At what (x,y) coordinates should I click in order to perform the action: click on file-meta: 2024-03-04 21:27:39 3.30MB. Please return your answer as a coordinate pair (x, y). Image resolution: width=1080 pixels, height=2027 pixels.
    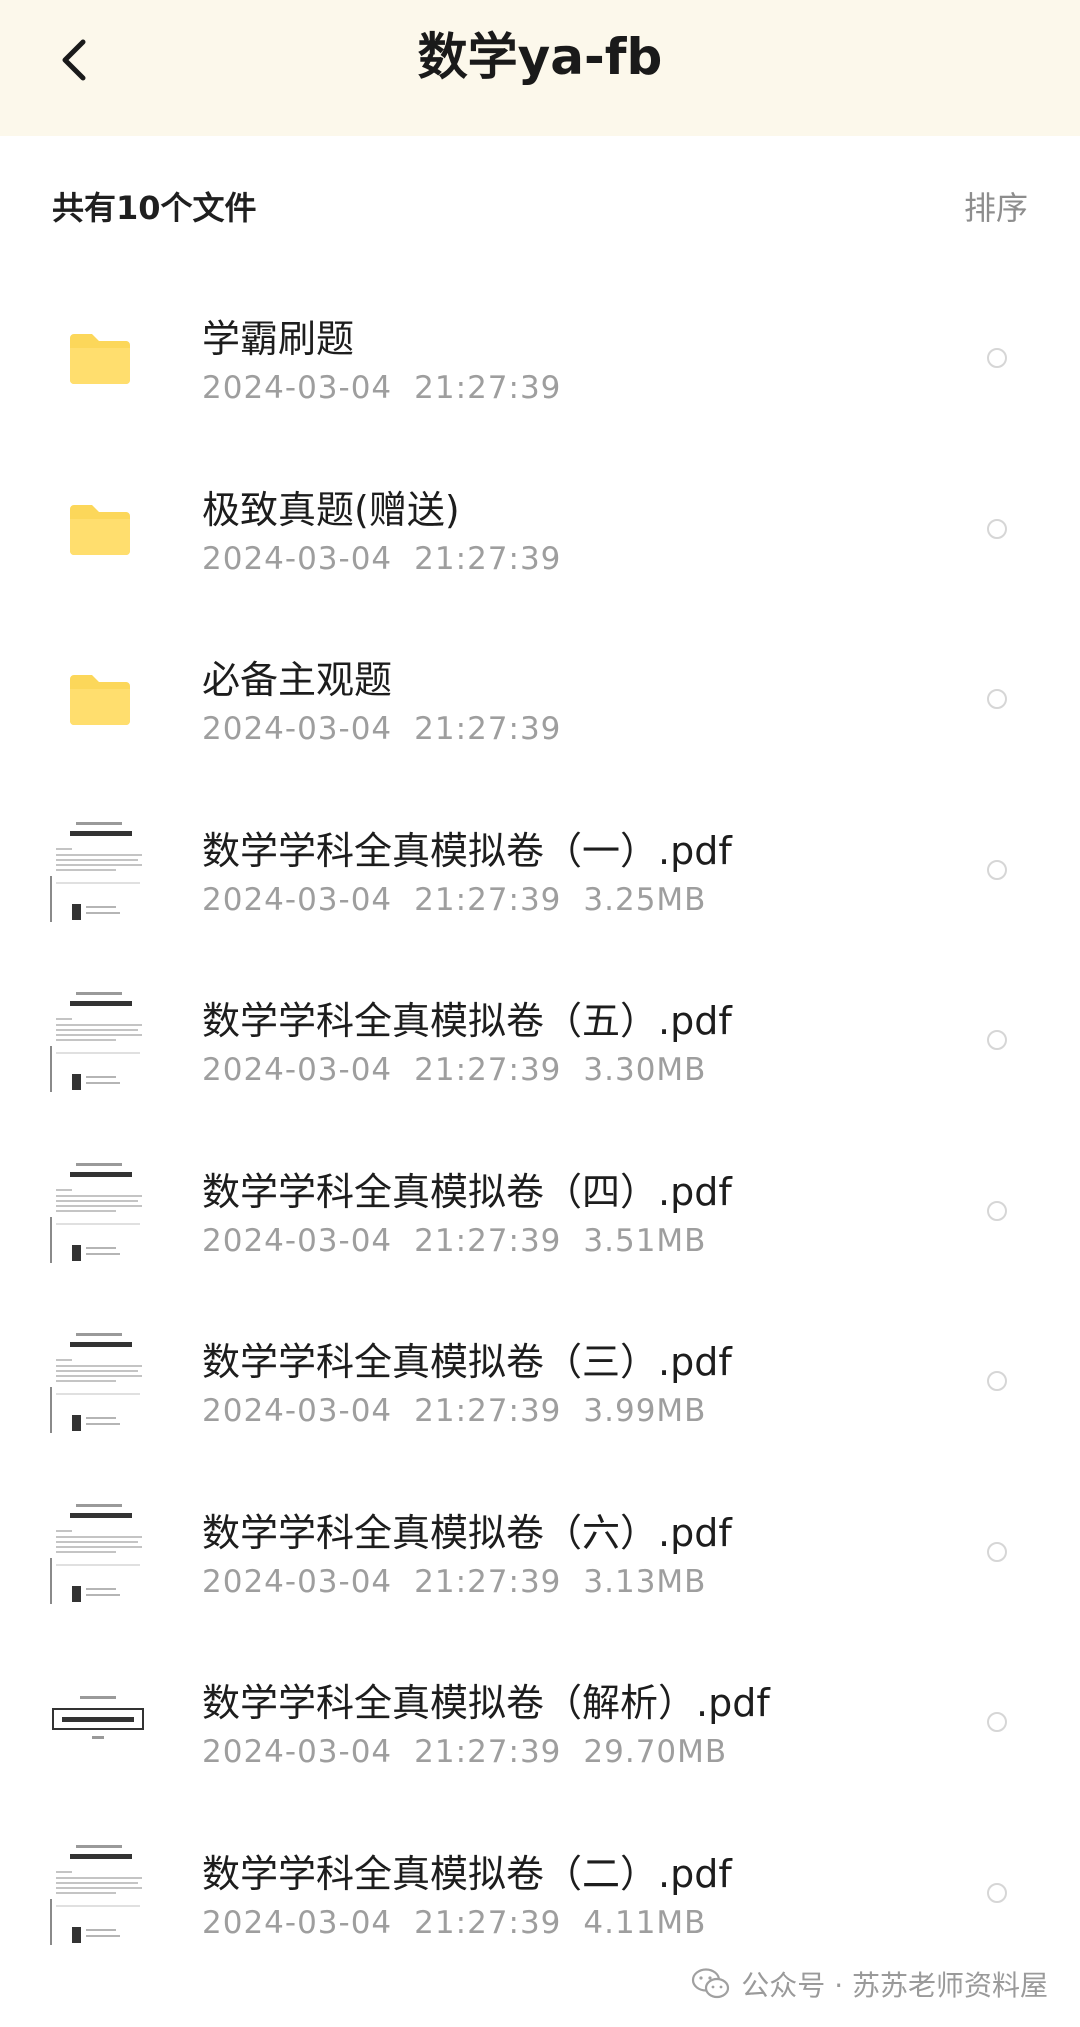
    Looking at the image, I should click on (454, 1070).